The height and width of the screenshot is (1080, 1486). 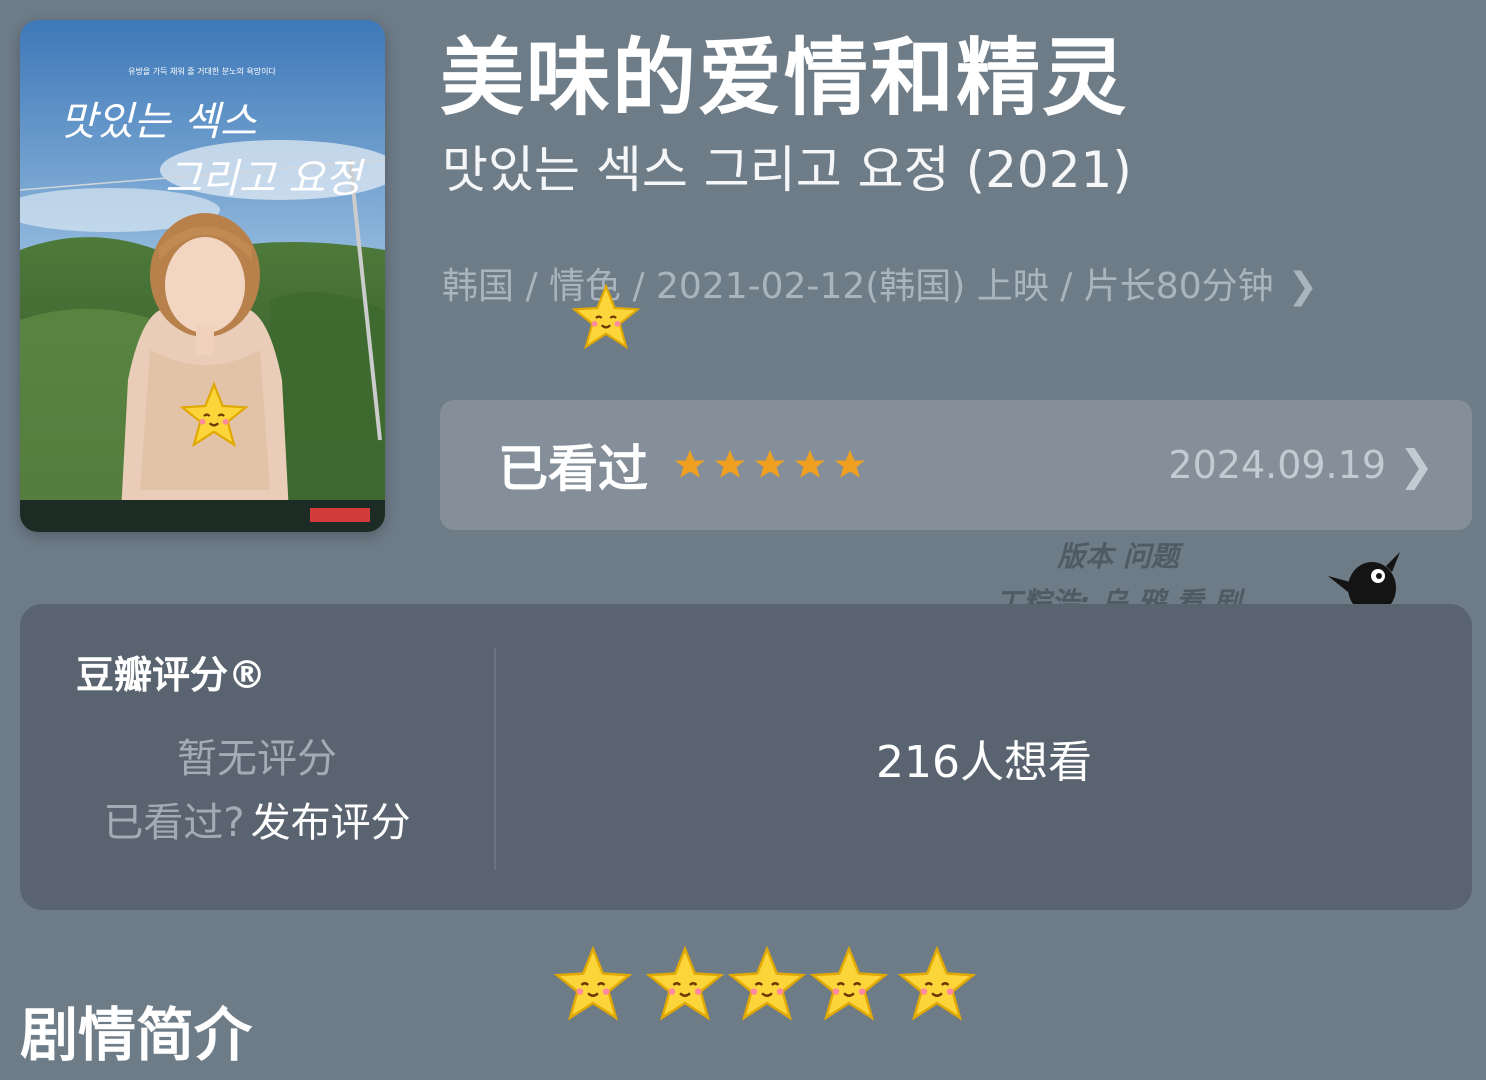 I want to click on post-rating-row: 已看过? 发布评分, so click(x=257, y=819).